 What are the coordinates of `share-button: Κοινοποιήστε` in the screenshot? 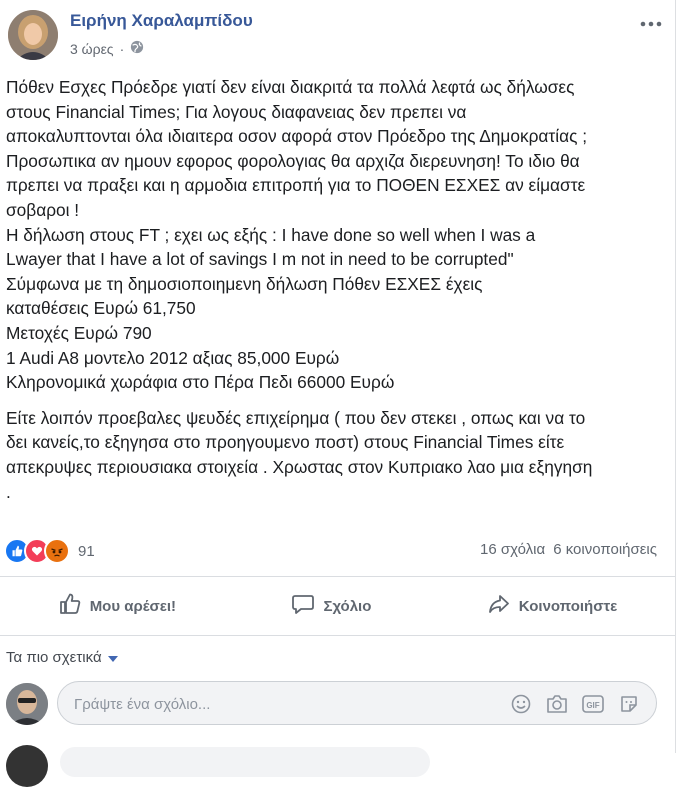 It's located at (552, 606).